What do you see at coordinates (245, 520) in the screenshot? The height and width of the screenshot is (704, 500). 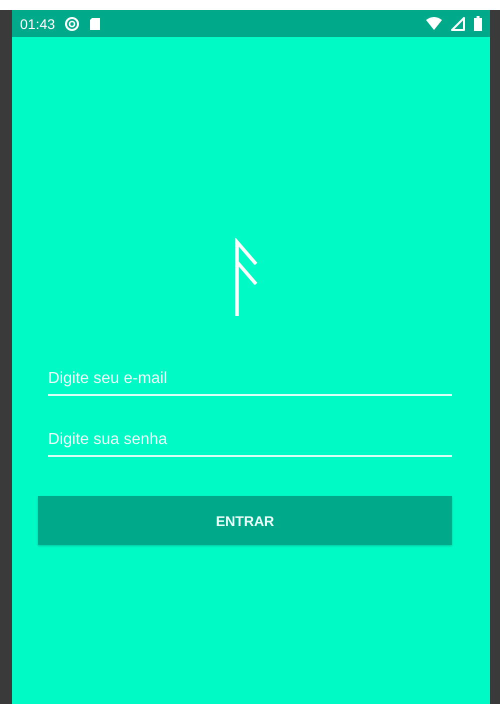 I see `login-button: ENTRAR` at bounding box center [245, 520].